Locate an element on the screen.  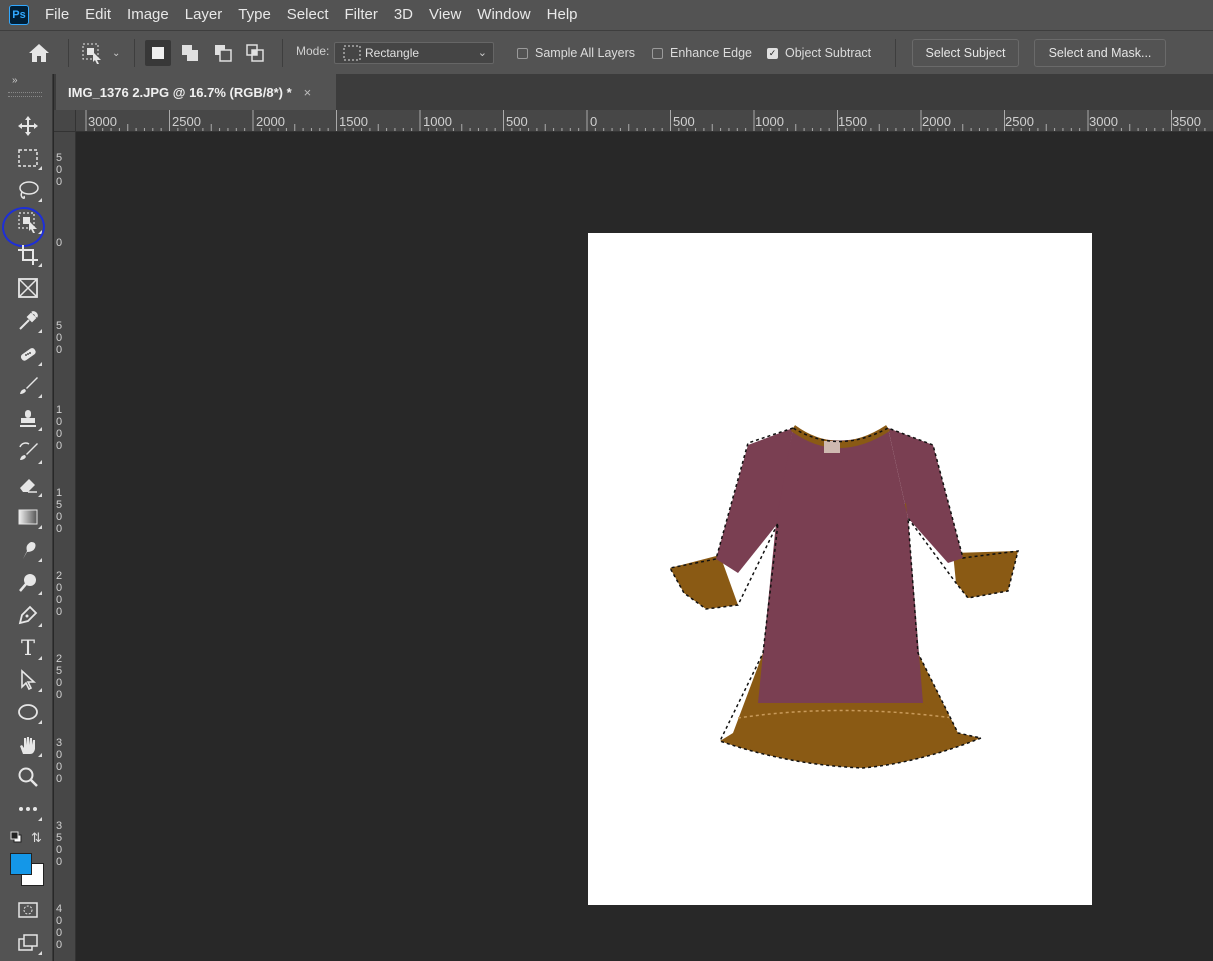
divider is located at coordinates (282, 53).